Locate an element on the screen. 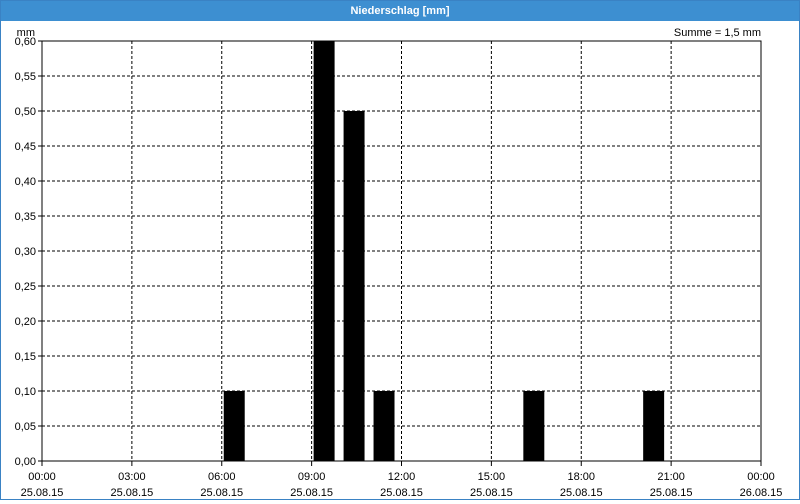 The width and height of the screenshot is (800, 504). y-tick-label: 0,55 is located at coordinates (25, 77).